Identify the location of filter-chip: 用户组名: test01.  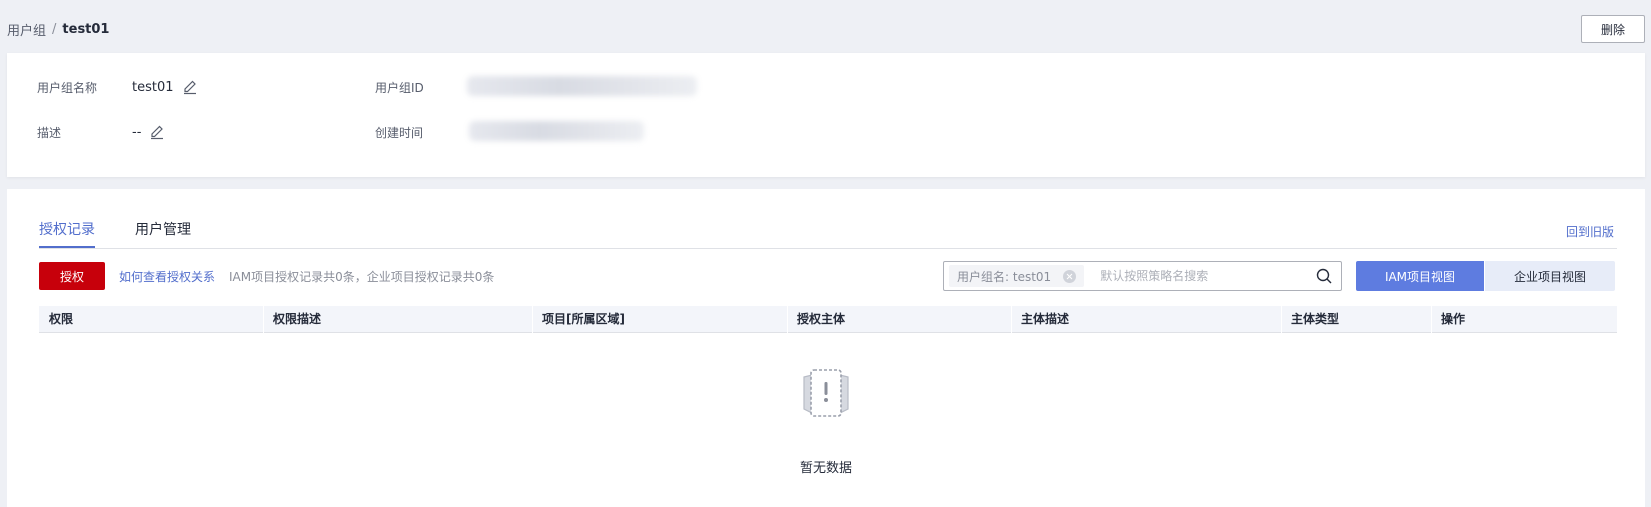
(1017, 276).